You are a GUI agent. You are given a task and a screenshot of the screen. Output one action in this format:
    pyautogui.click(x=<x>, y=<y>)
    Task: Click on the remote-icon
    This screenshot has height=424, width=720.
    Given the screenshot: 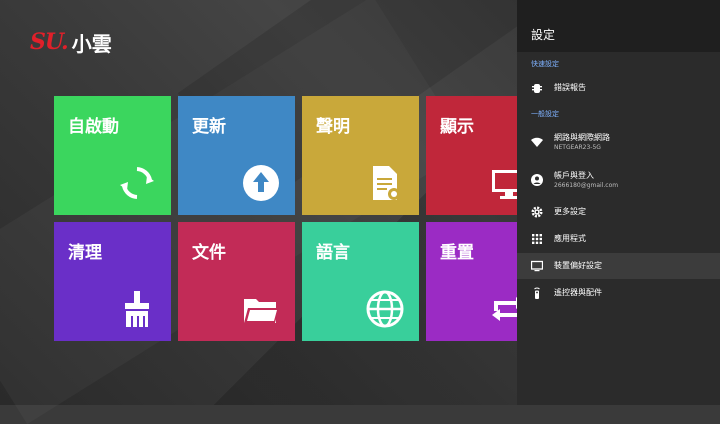 What is the action you would take?
    pyautogui.click(x=537, y=293)
    